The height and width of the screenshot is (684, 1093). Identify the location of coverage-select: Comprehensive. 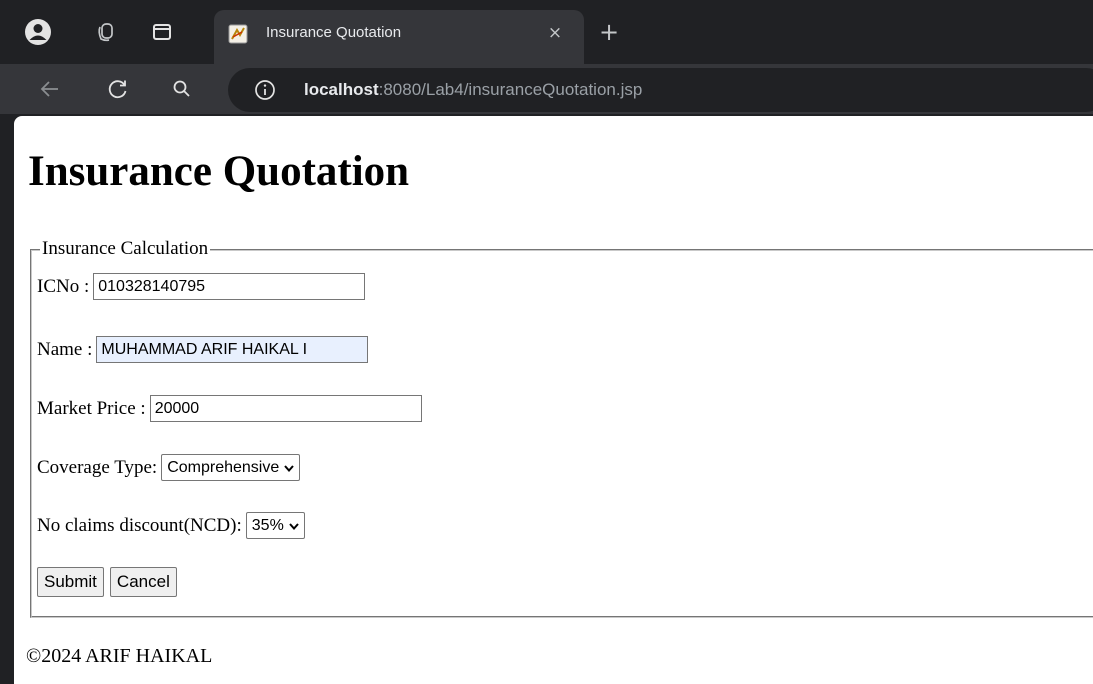
(231, 467).